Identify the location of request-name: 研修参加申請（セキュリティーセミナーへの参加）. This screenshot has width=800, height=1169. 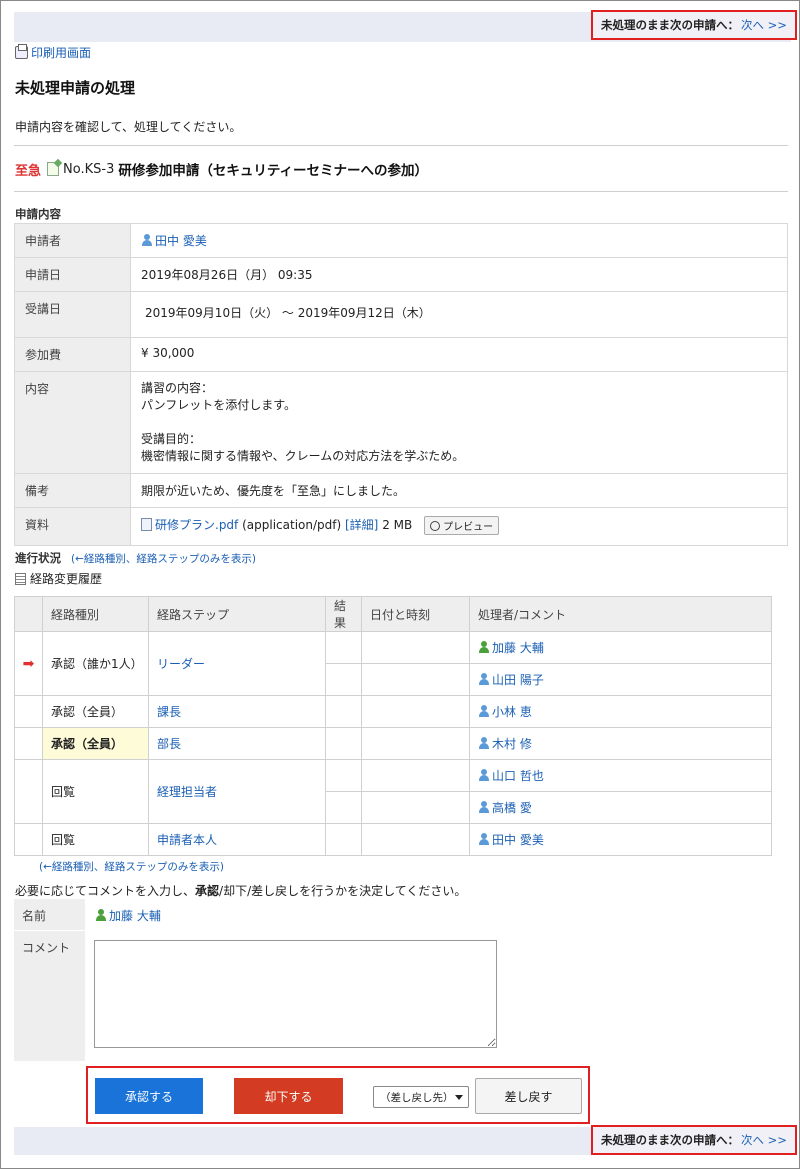
(273, 171).